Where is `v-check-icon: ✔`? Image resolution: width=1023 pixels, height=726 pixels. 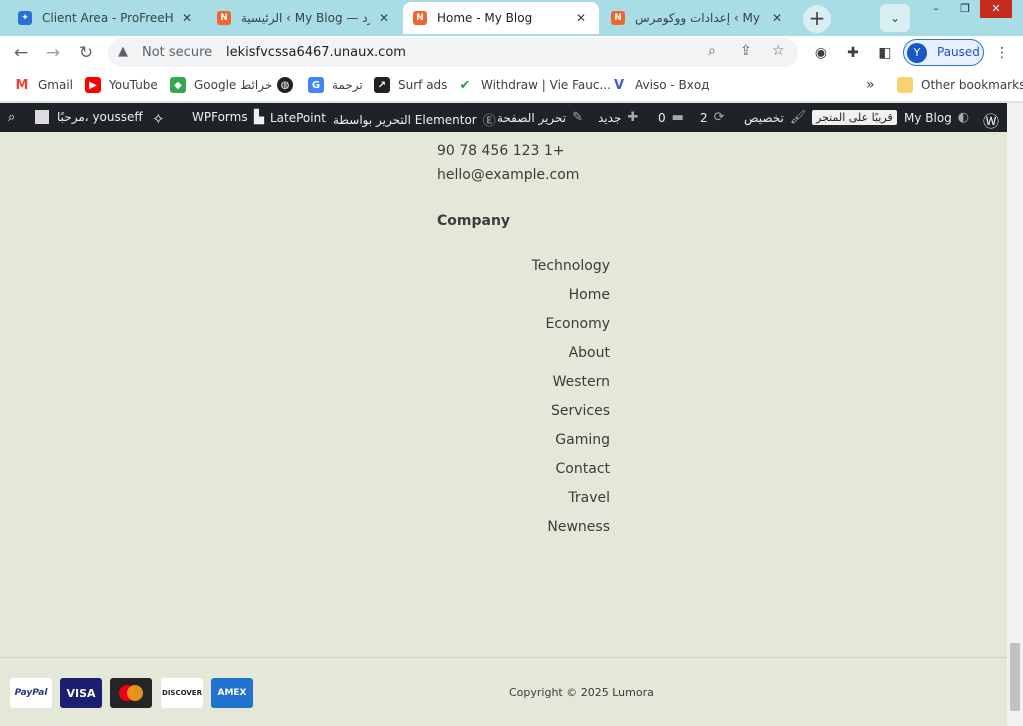
v-check-icon: ✔ is located at coordinates (465, 85).